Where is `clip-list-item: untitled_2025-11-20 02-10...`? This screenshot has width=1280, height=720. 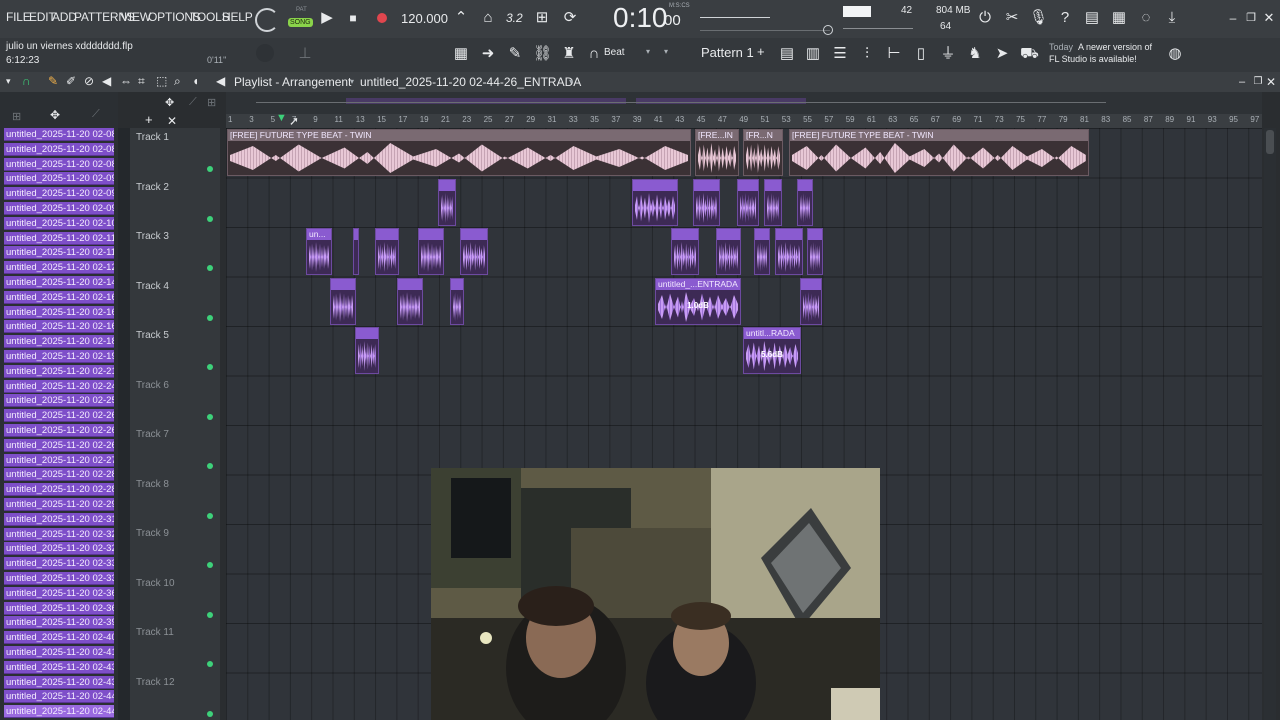 clip-list-item: untitled_2025-11-20 02-10... is located at coordinates (59, 223).